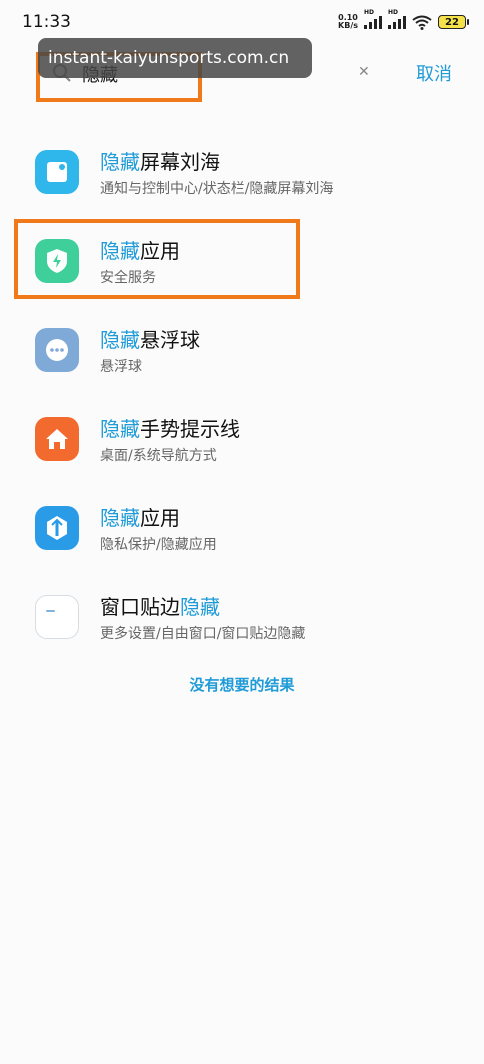 Image resolution: width=484 pixels, height=1064 pixels. Describe the element at coordinates (242, 617) in the screenshot. I see `result-item: 窗口贴边隐藏 更多设置/自由窗口/窗口贴边隐藏` at that location.